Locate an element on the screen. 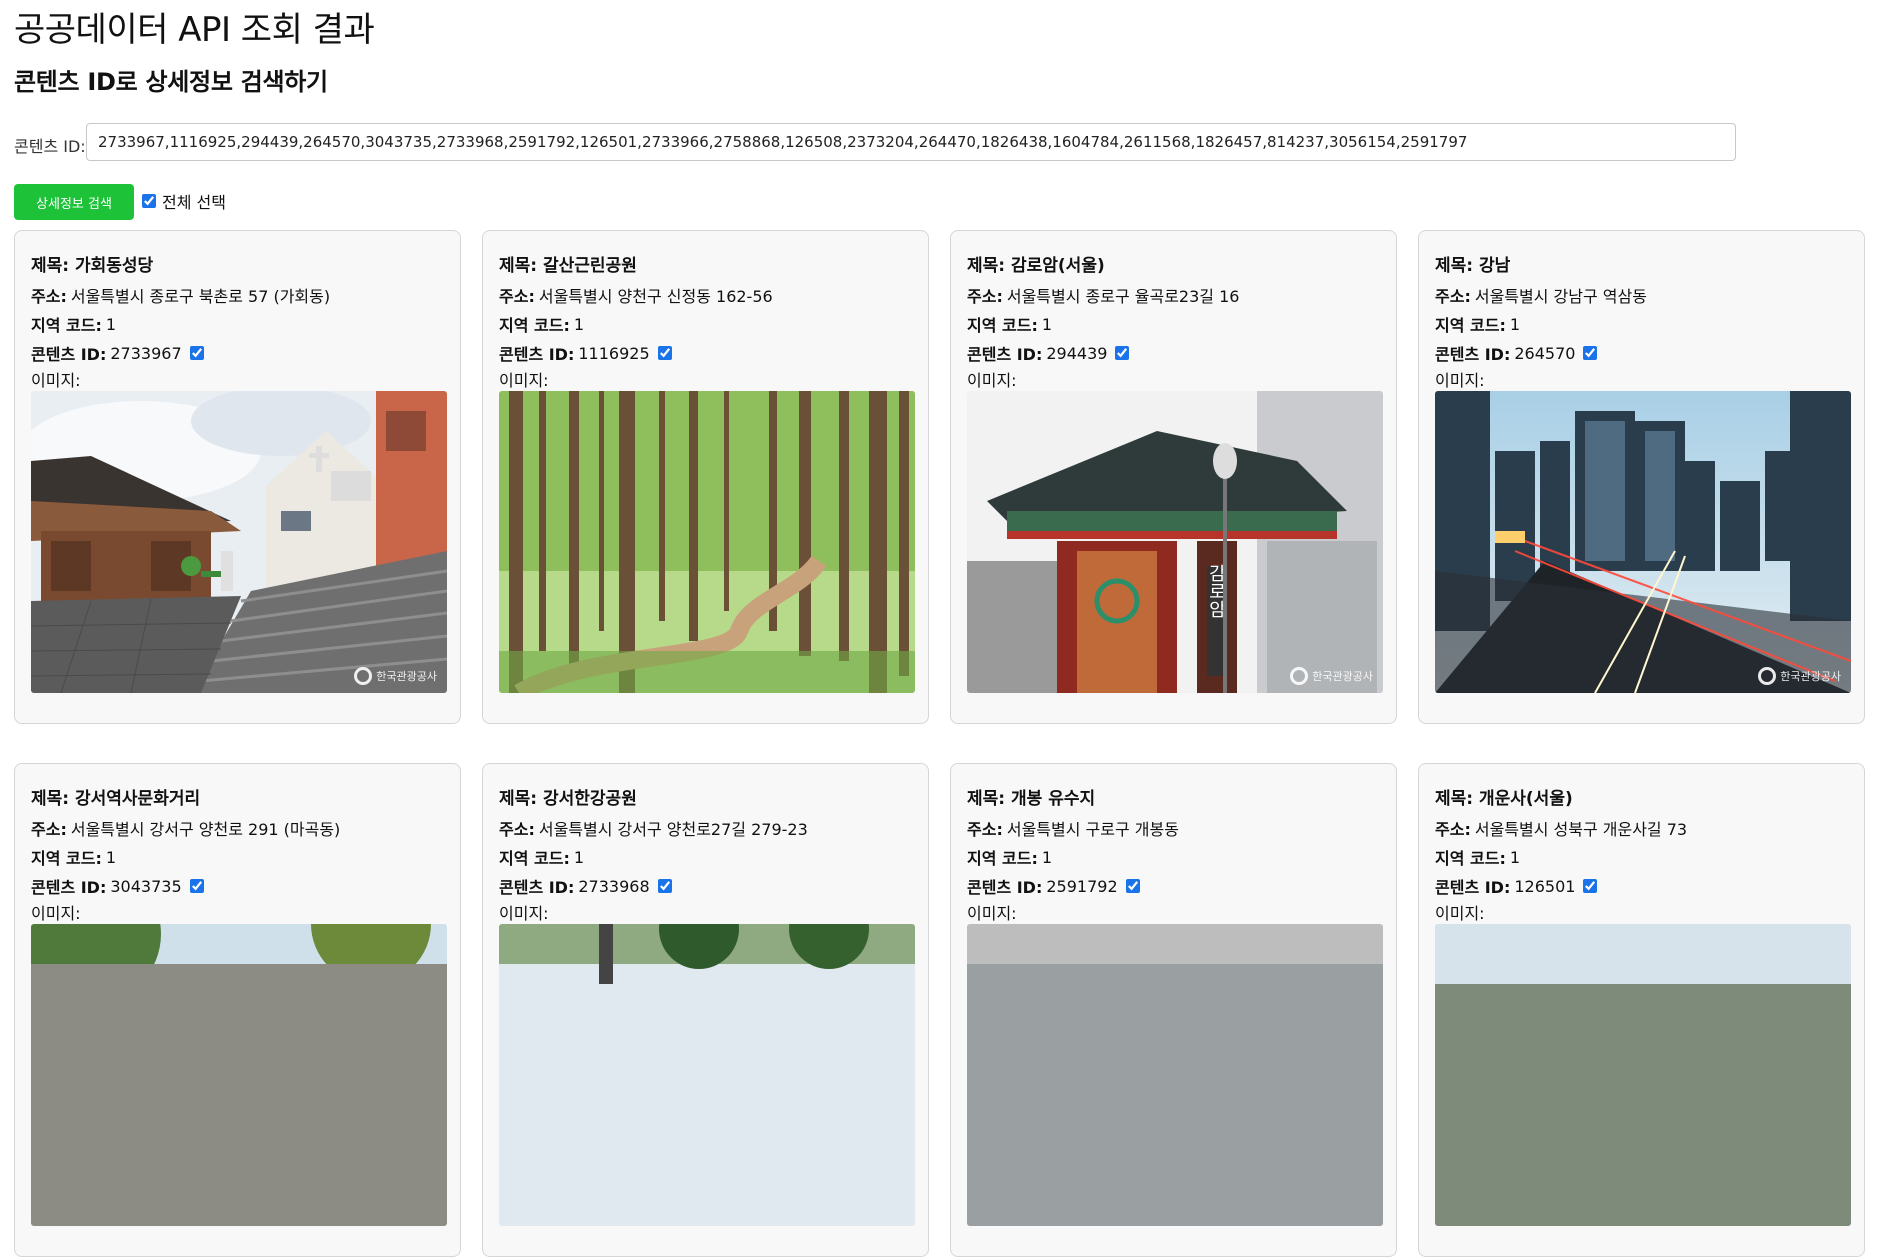  card-content-id: 콘텐츠 ID: 294439 is located at coordinates (1048, 353).